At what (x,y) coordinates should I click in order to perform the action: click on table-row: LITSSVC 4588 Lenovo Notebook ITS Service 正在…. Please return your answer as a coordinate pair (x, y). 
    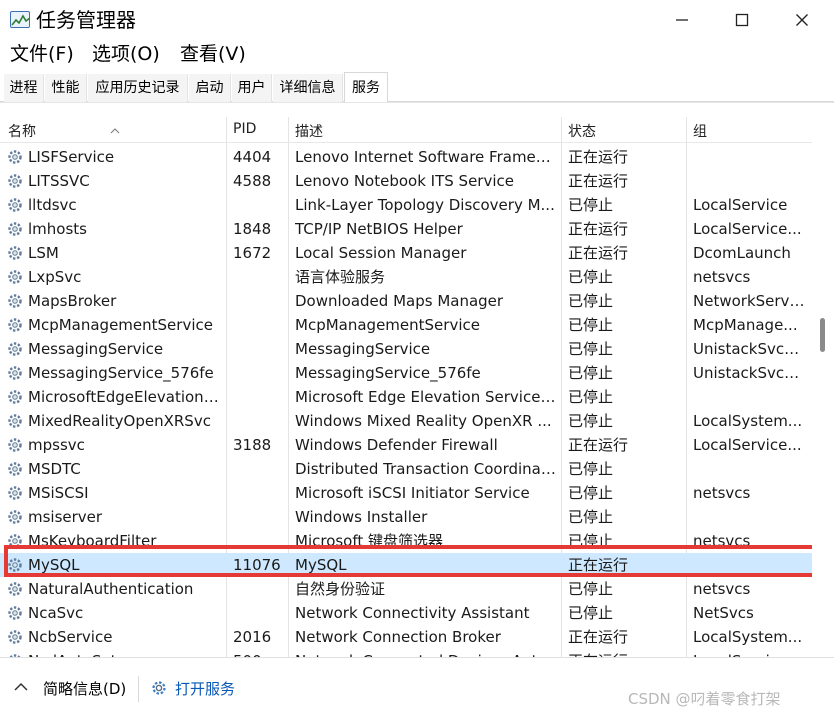
    Looking at the image, I should click on (406, 181).